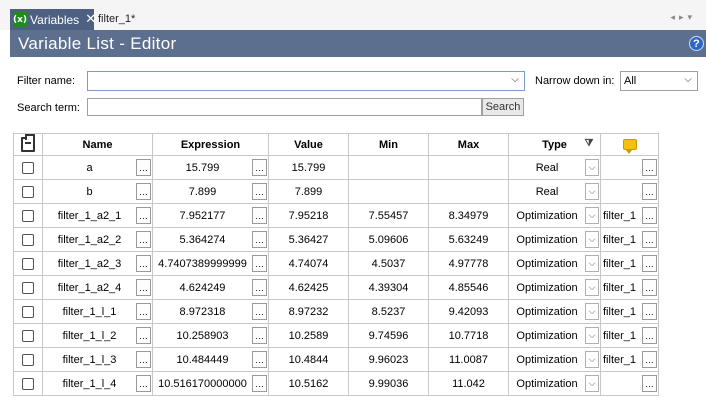  What do you see at coordinates (554, 144) in the screenshot?
I see `column-header-type: Type ⧩` at bounding box center [554, 144].